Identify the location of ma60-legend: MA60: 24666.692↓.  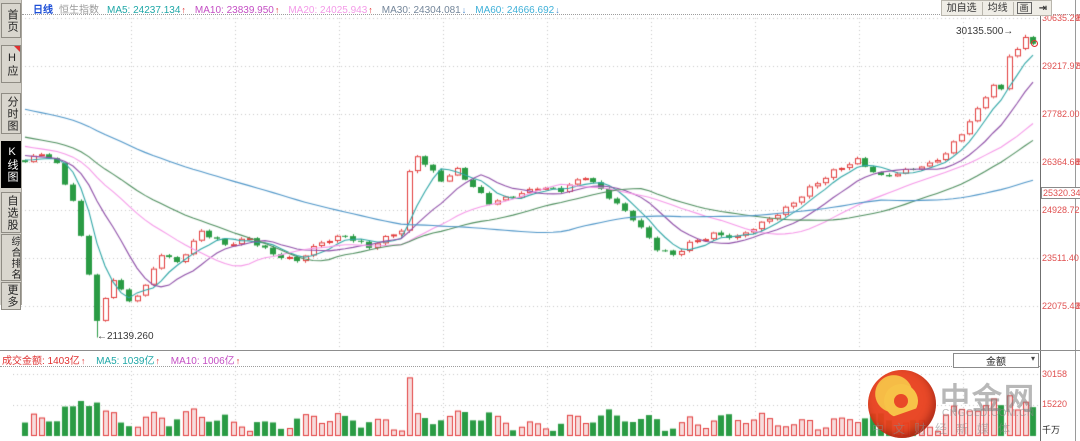
(517, 10).